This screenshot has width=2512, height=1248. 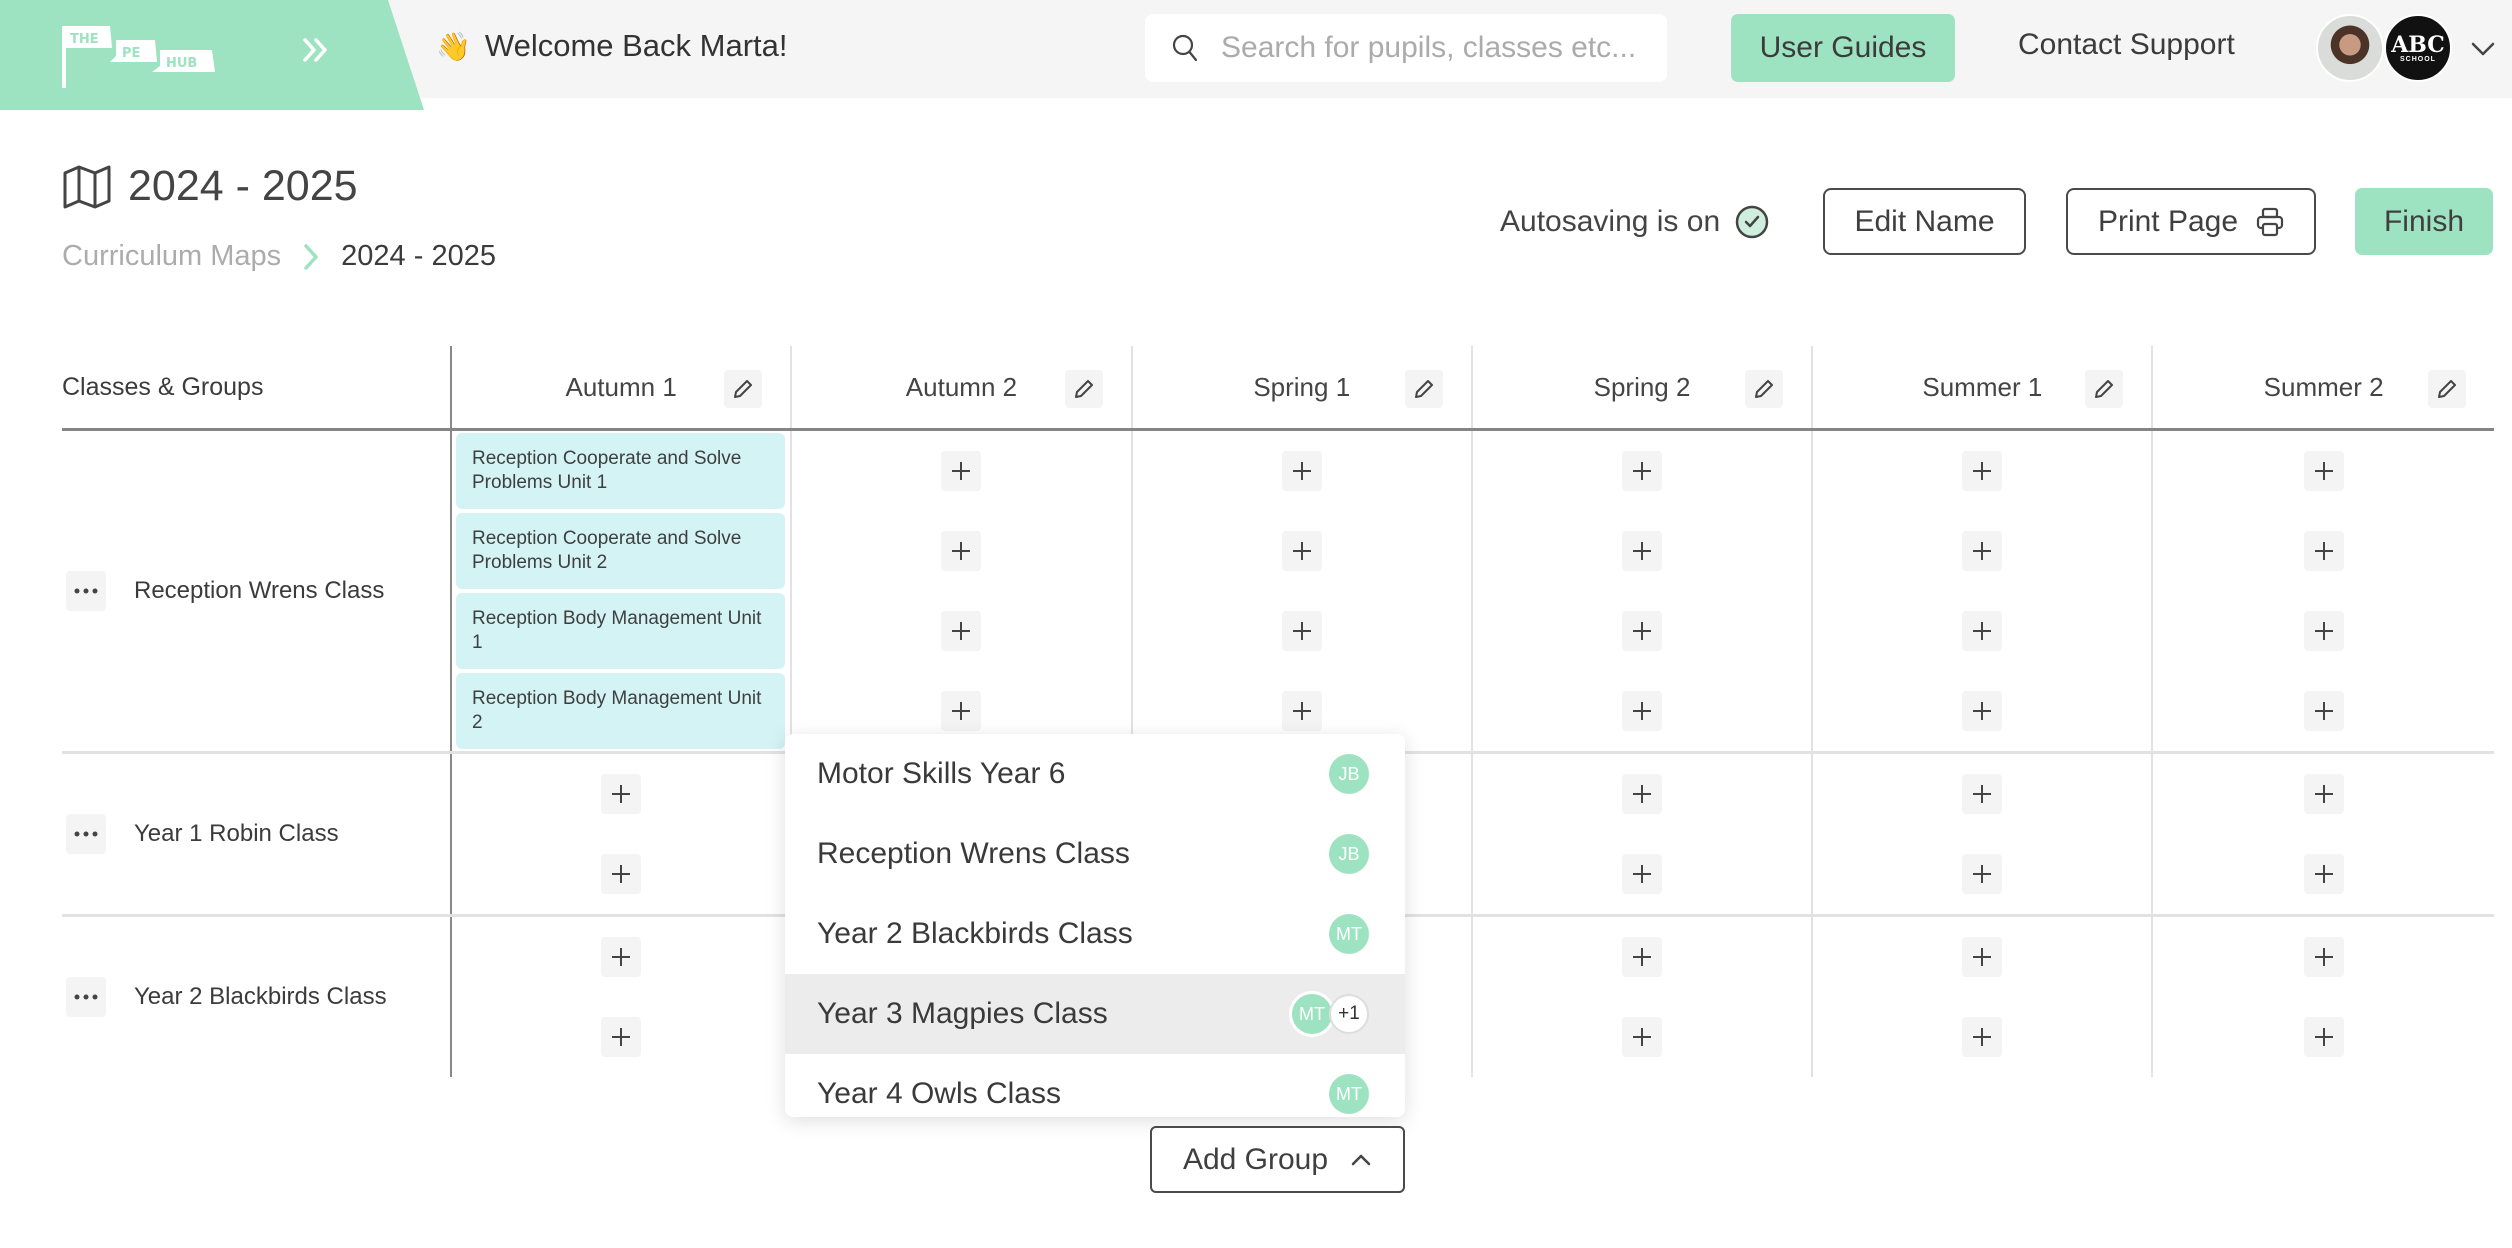 I want to click on user-guides-button: User Guides, so click(x=1843, y=48).